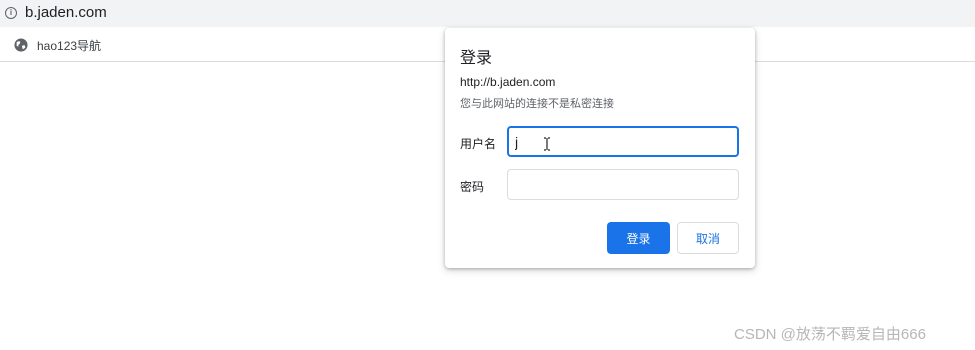 This screenshot has height=350, width=975. What do you see at coordinates (638, 238) in the screenshot?
I see `login-button: 登录` at bounding box center [638, 238].